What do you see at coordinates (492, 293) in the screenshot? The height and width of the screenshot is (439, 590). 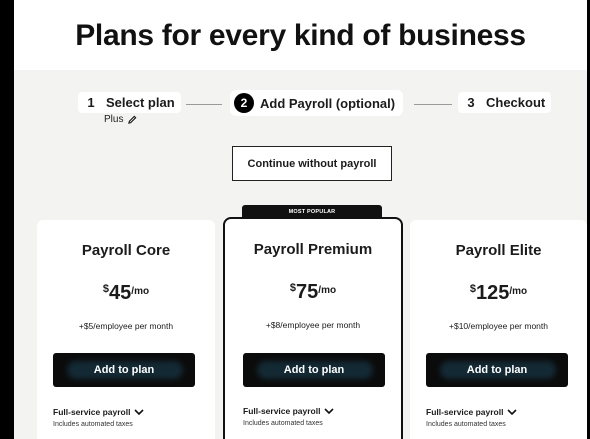 I see `price-amount: 125` at bounding box center [492, 293].